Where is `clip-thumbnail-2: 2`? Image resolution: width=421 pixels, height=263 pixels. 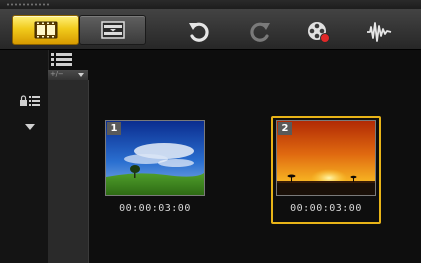 clip-thumbnail-2: 2 is located at coordinates (326, 158).